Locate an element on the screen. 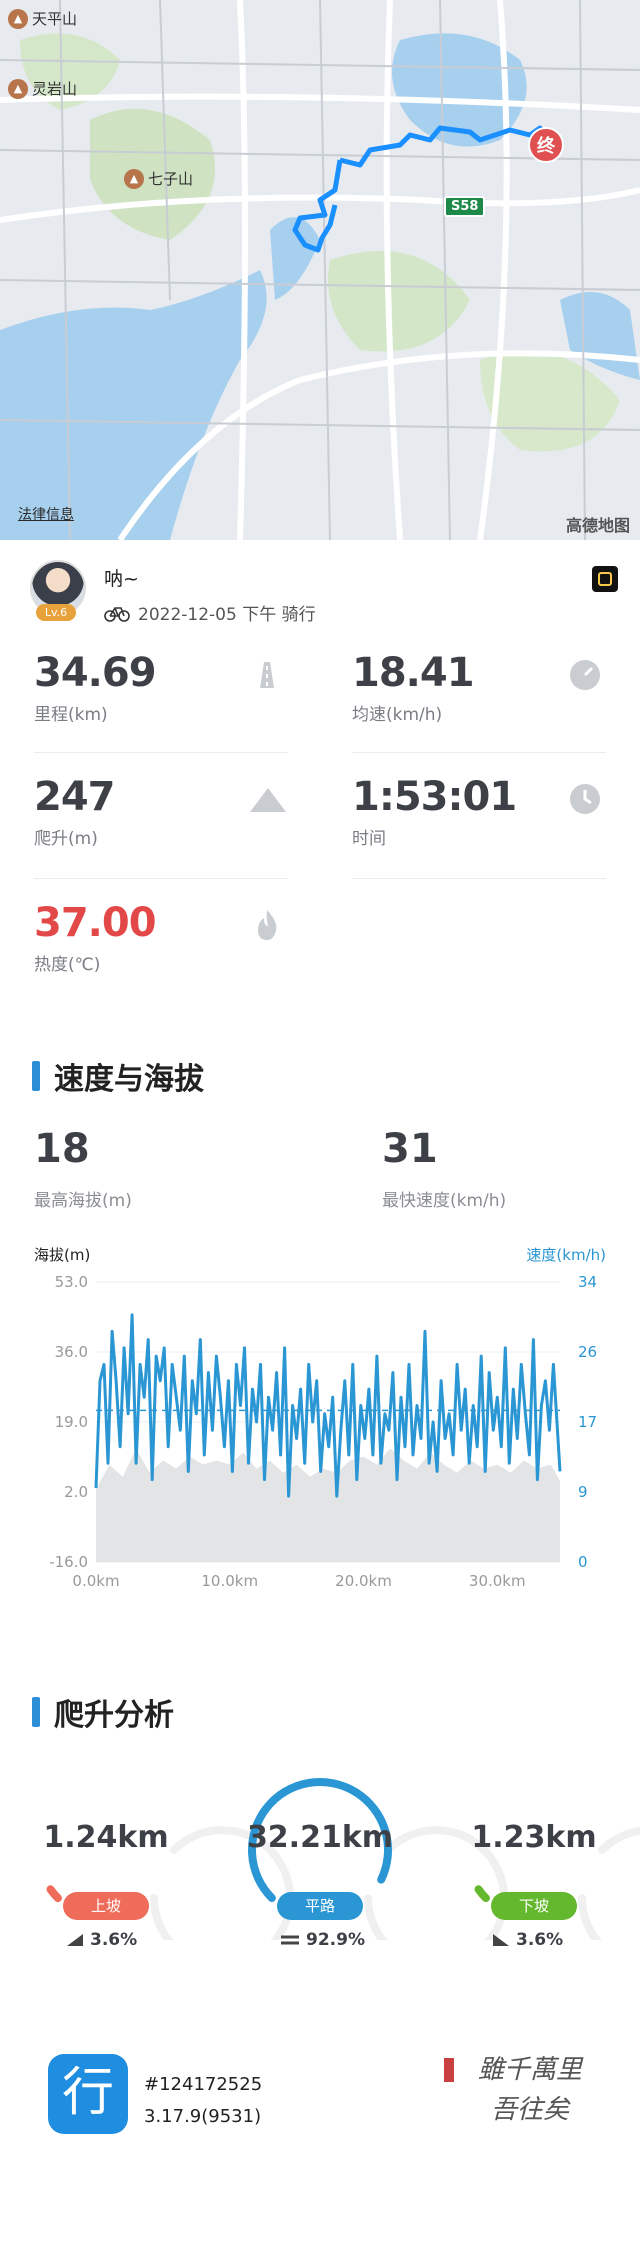  max-elev-value: 18 is located at coordinates (62, 1149).